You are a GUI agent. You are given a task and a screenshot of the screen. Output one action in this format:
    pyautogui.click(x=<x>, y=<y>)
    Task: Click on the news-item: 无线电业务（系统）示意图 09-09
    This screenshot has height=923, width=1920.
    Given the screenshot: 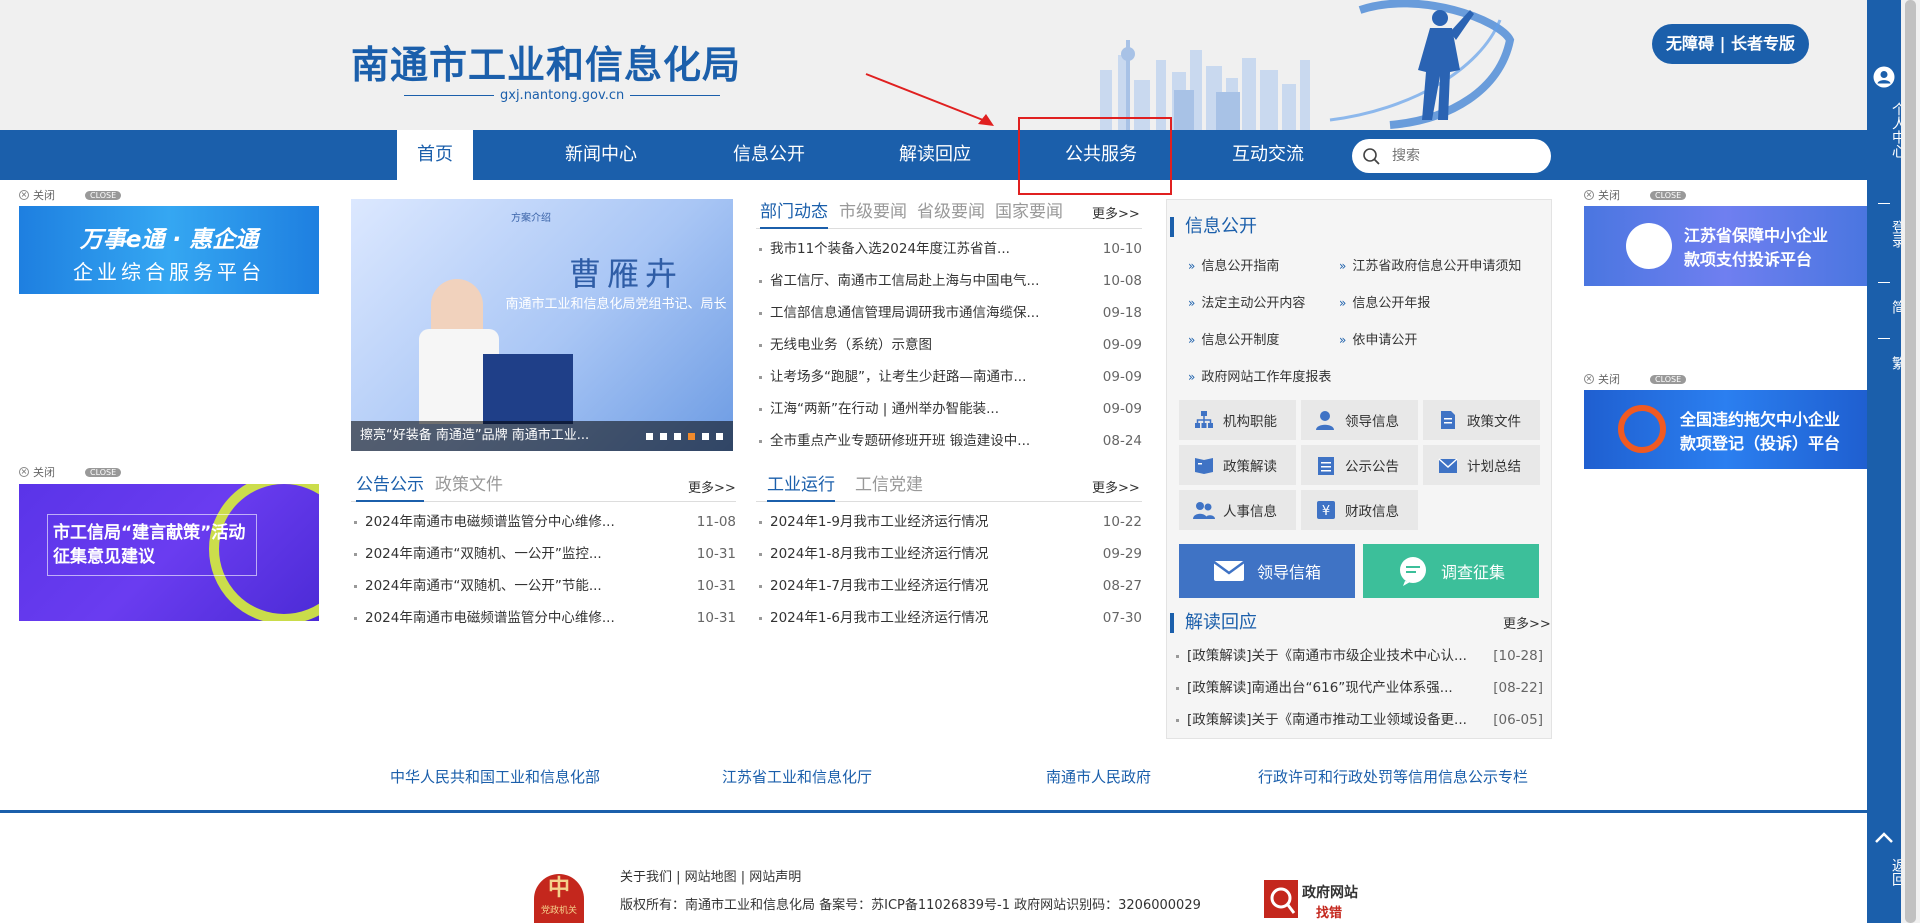 What is the action you would take?
    pyautogui.click(x=949, y=345)
    